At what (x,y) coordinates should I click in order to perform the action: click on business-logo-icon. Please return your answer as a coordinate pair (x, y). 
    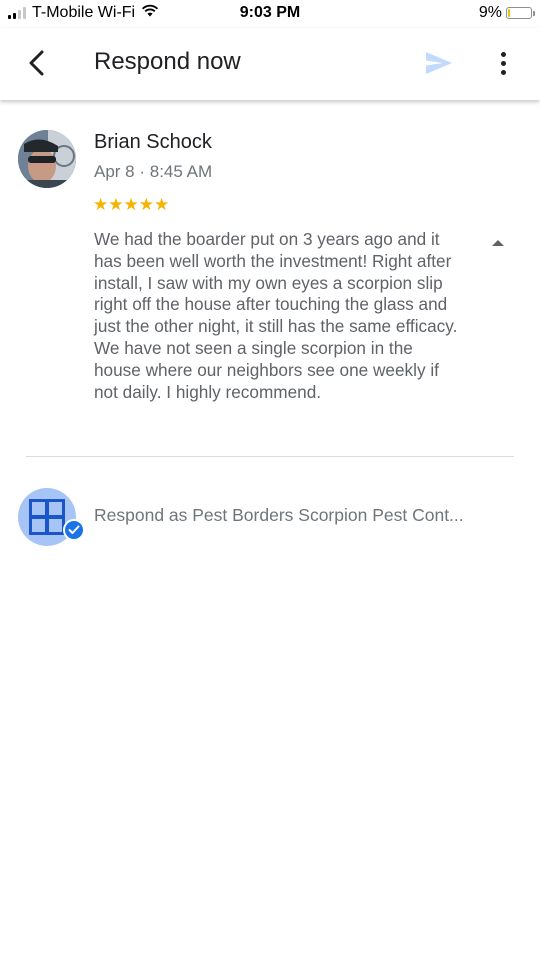
    Looking at the image, I should click on (47, 517).